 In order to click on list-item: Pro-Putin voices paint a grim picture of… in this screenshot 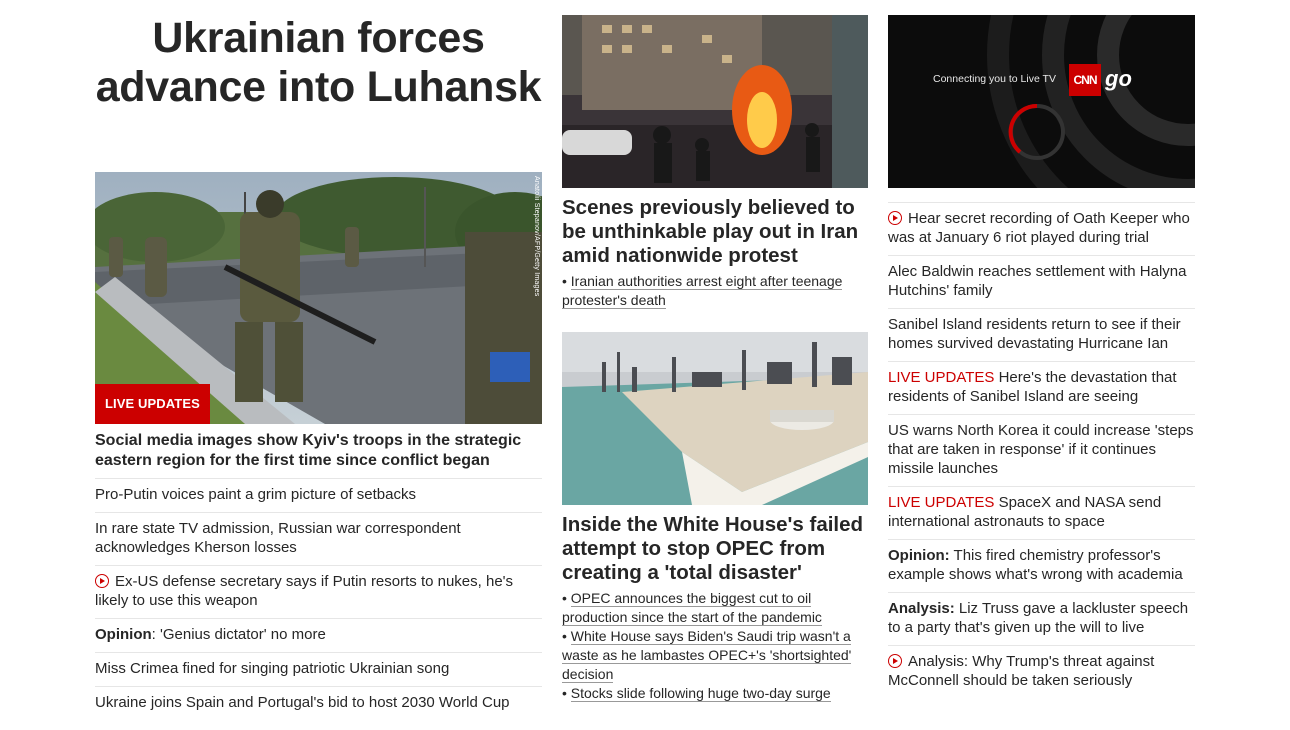, I will do `click(318, 495)`.